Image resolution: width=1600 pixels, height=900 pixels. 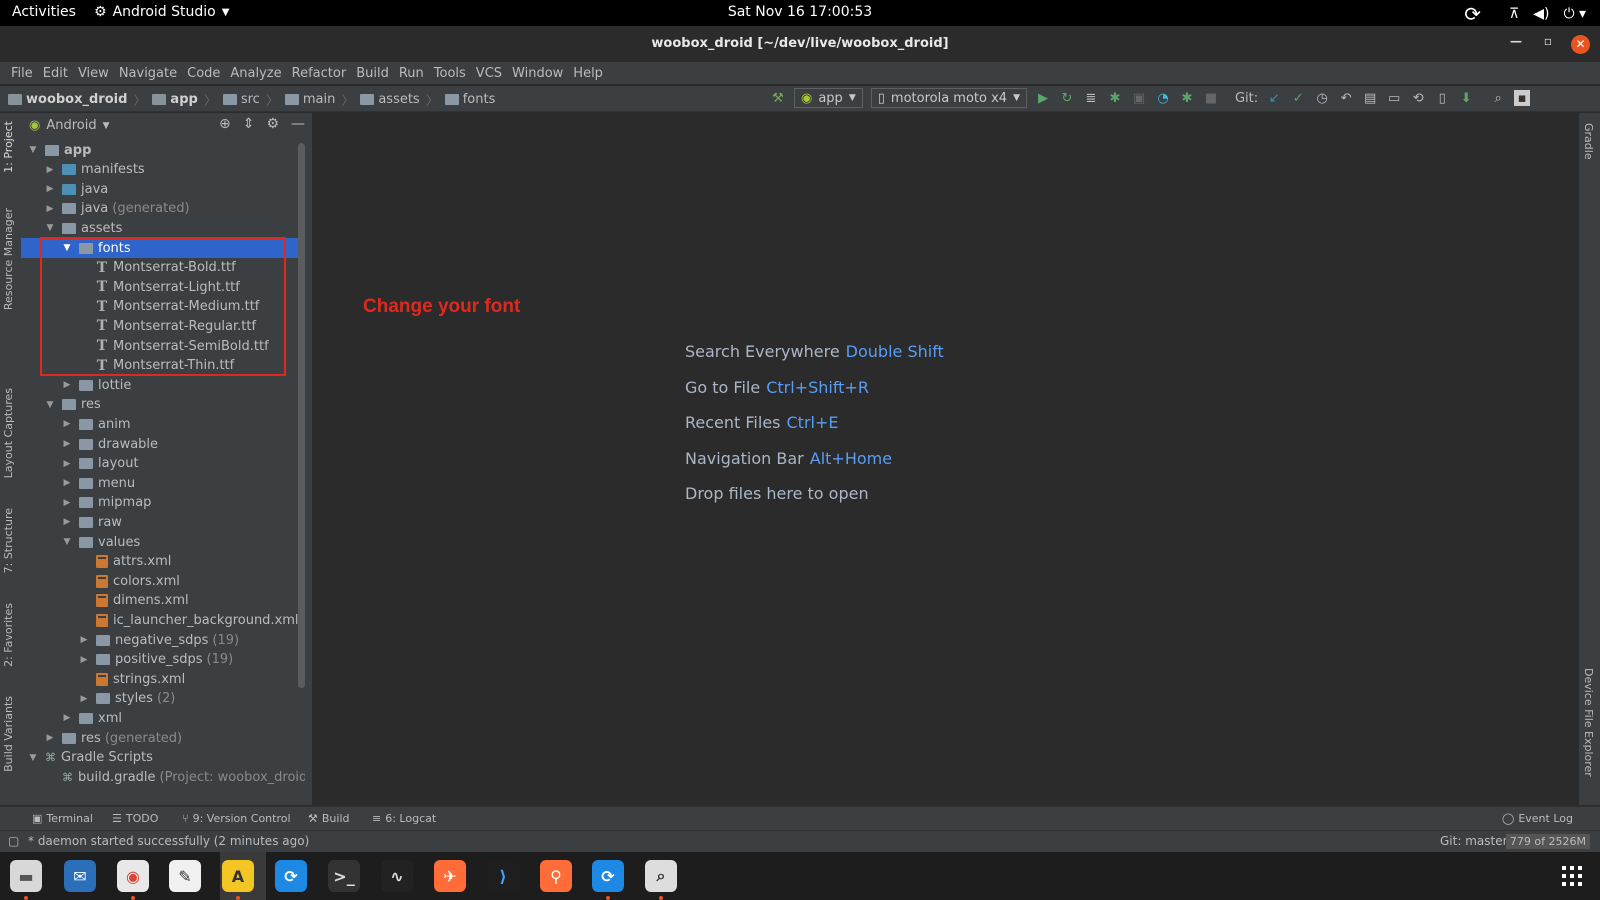 I want to click on thunderbird-icon: ✉, so click(x=80, y=876).